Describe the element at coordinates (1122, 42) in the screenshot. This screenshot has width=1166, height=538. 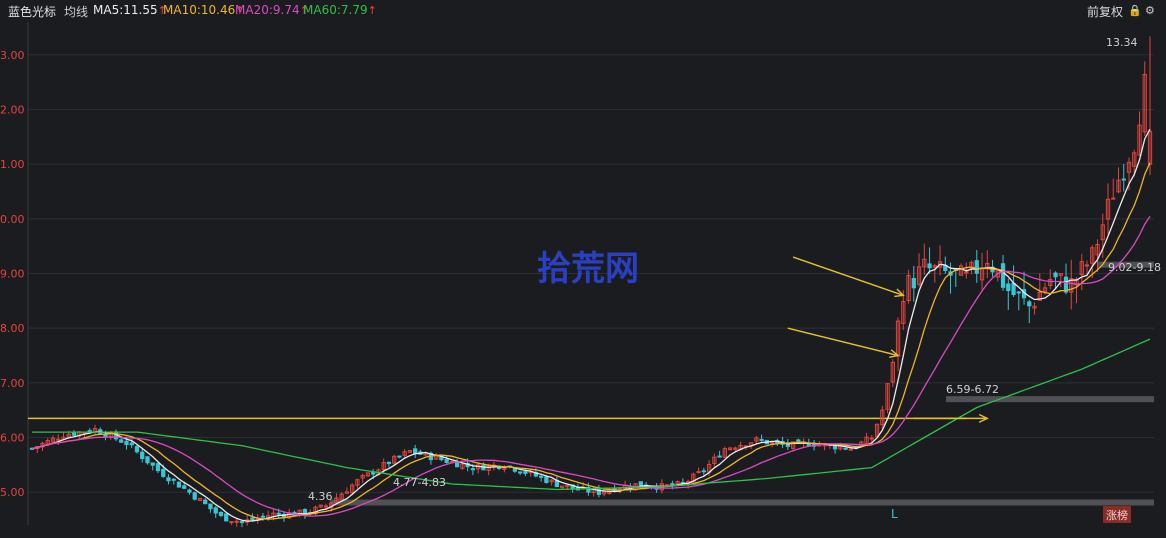
I see `high-price-label: 13.34` at that location.